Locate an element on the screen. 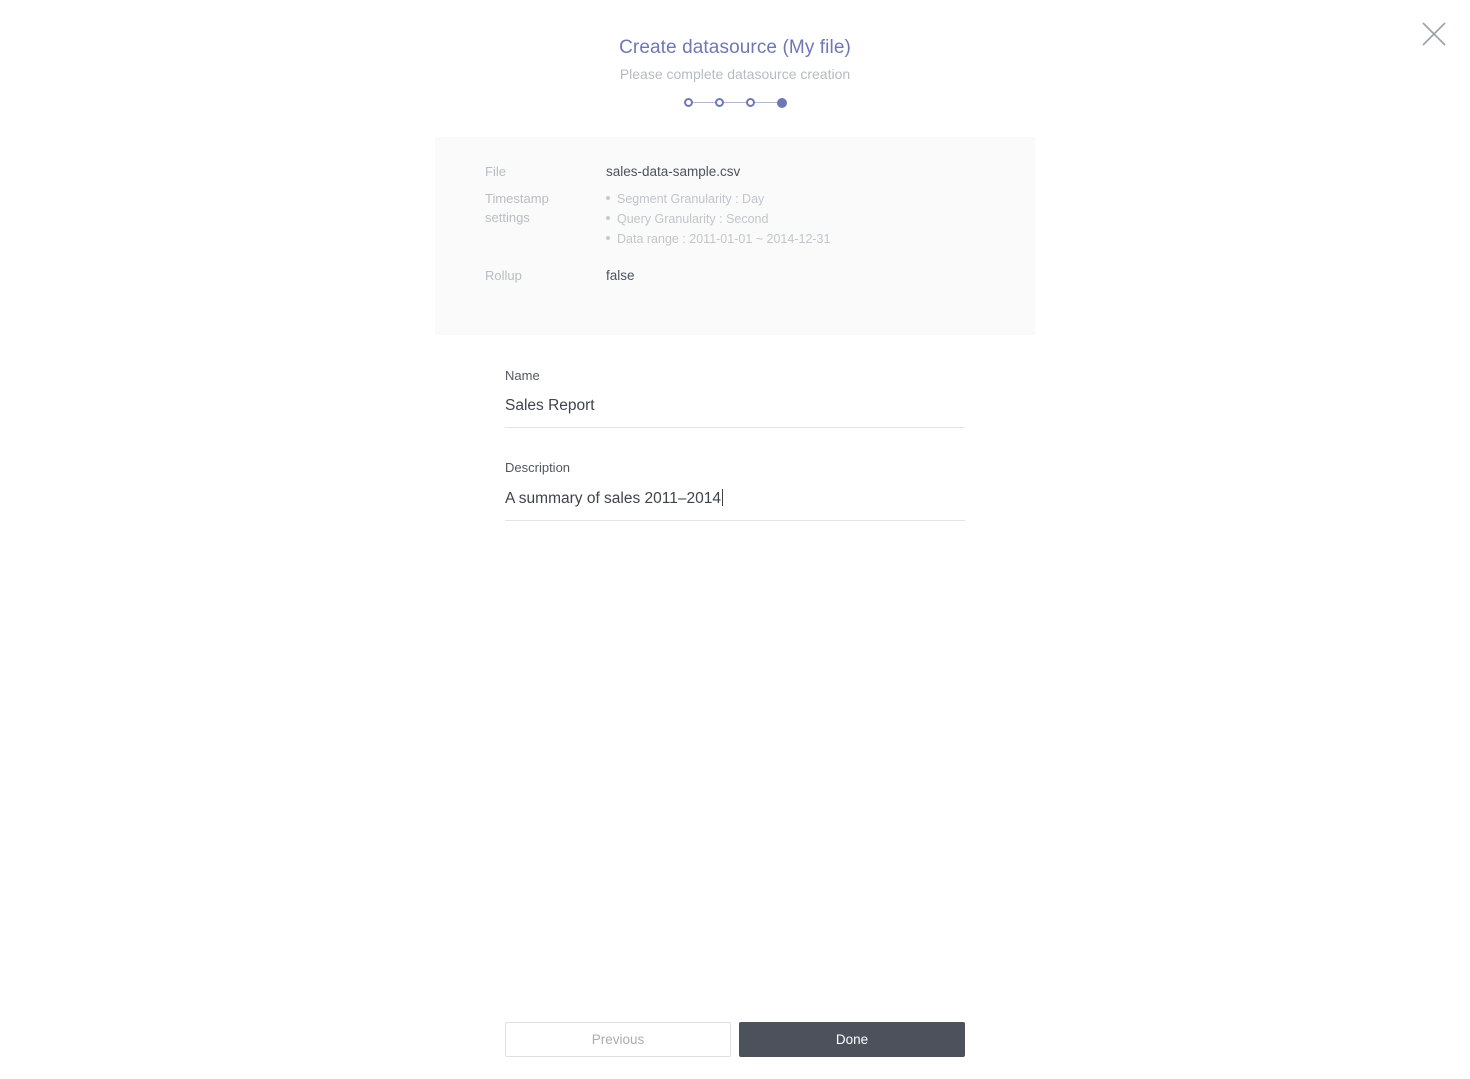  description-label: Description is located at coordinates (538, 467).